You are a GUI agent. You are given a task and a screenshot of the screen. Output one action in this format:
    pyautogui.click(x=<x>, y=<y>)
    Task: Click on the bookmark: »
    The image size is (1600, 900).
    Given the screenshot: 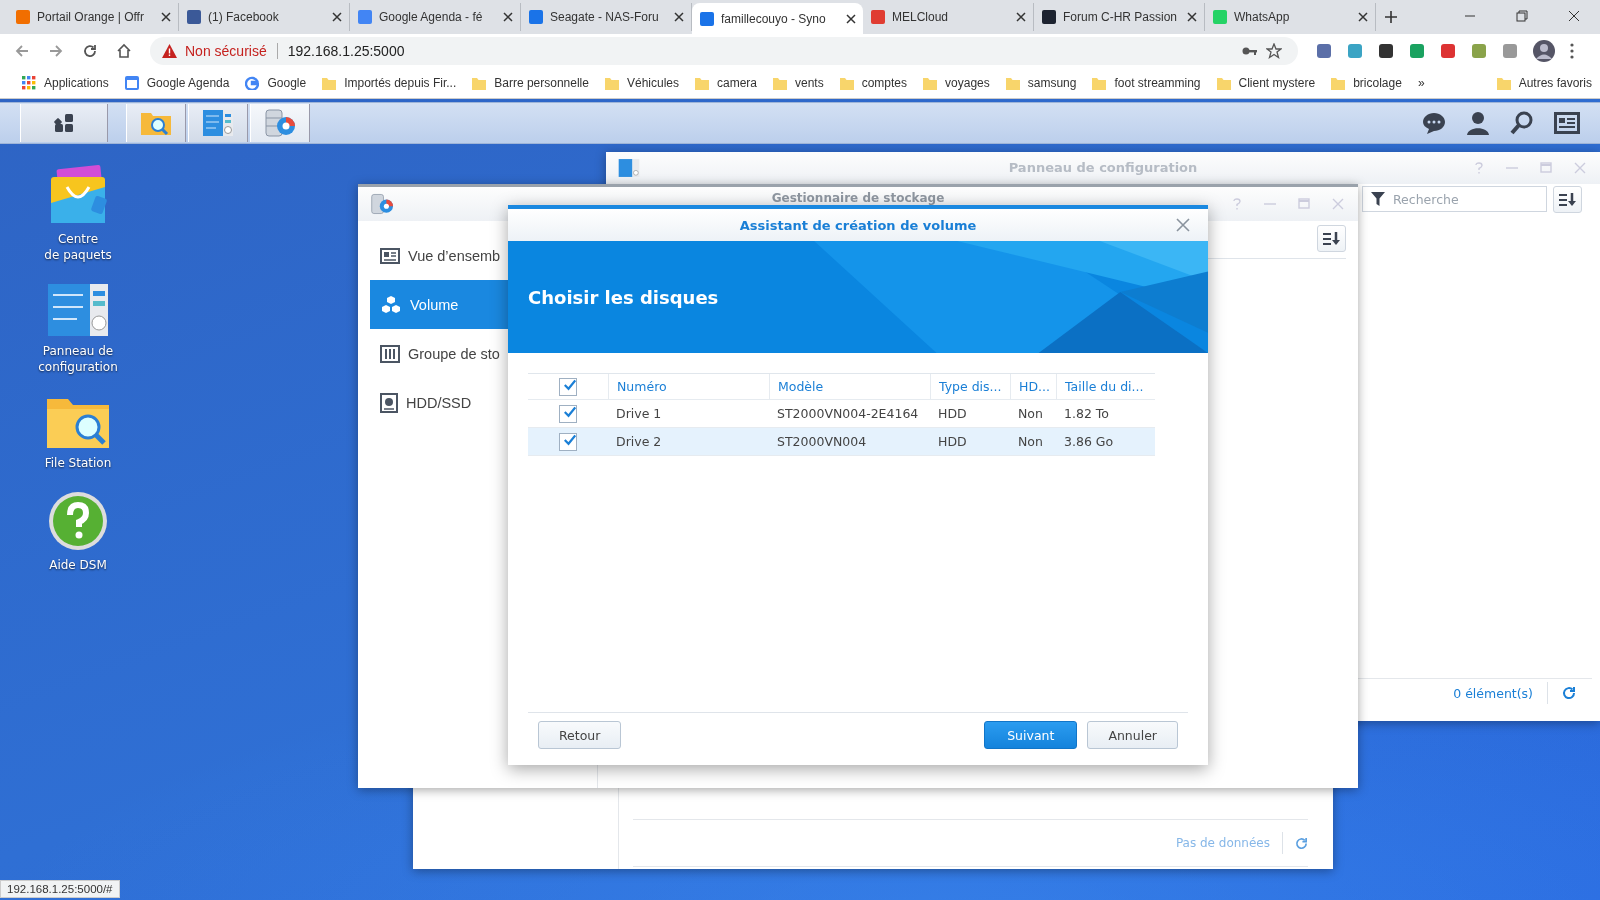 What is the action you would take?
    pyautogui.click(x=1421, y=83)
    